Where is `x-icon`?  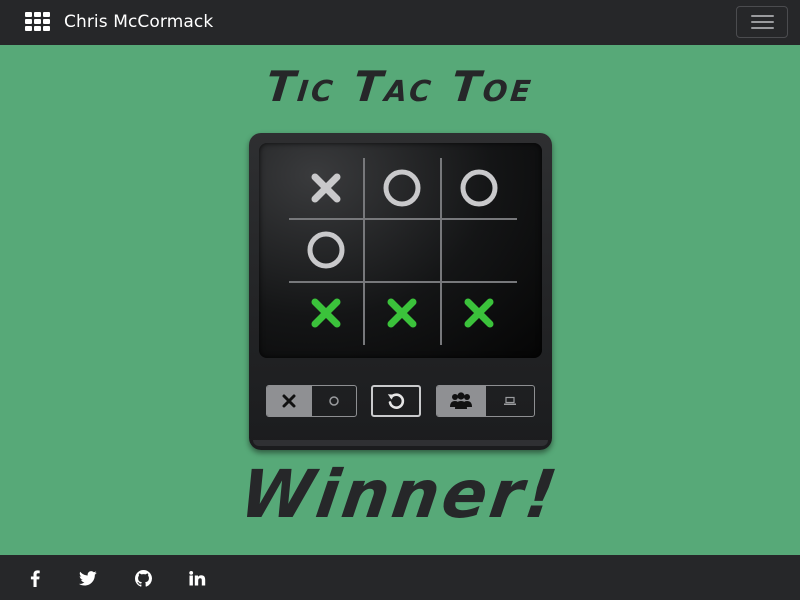
x-icon is located at coordinates (289, 401).